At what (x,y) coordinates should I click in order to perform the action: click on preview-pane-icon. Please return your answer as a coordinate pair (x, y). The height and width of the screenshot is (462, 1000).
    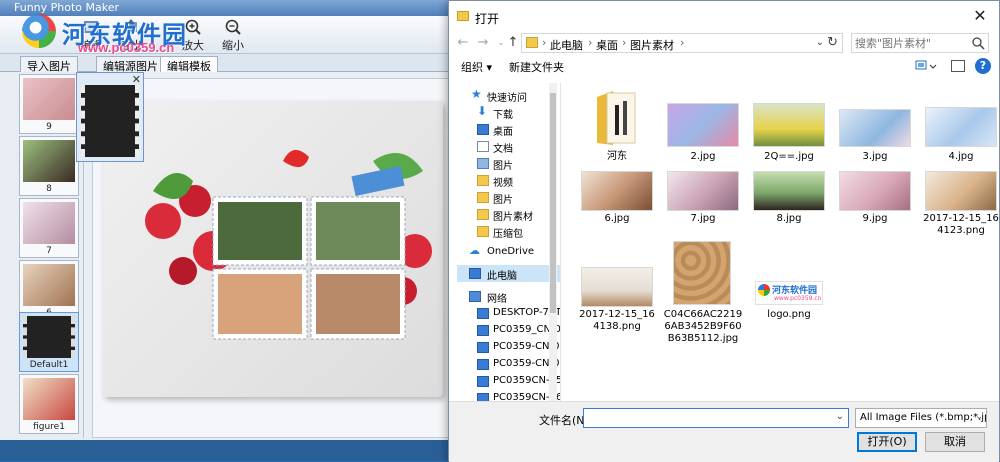
    Looking at the image, I should click on (958, 66).